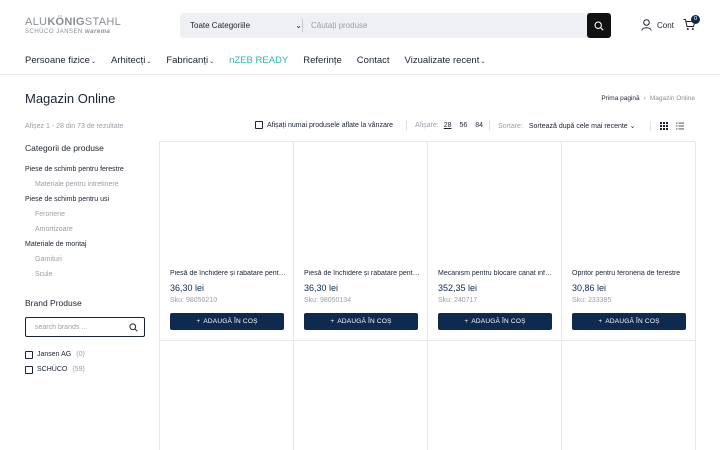 This screenshot has height=450, width=720. I want to click on category-item: Piese de schimb pentru usi, so click(74, 199).